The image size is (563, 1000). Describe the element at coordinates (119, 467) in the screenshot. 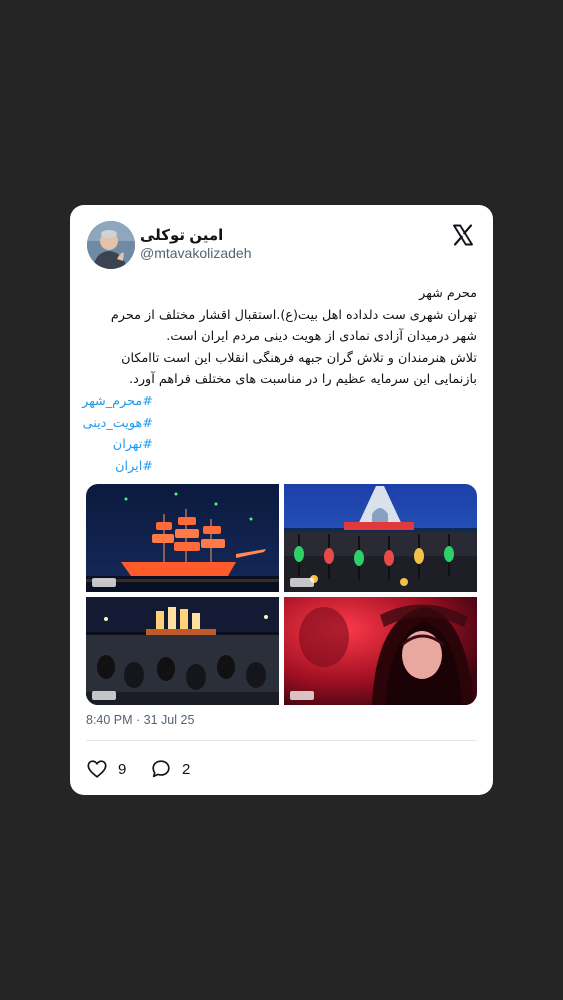

I see `hashtag-link: #ایران` at that location.